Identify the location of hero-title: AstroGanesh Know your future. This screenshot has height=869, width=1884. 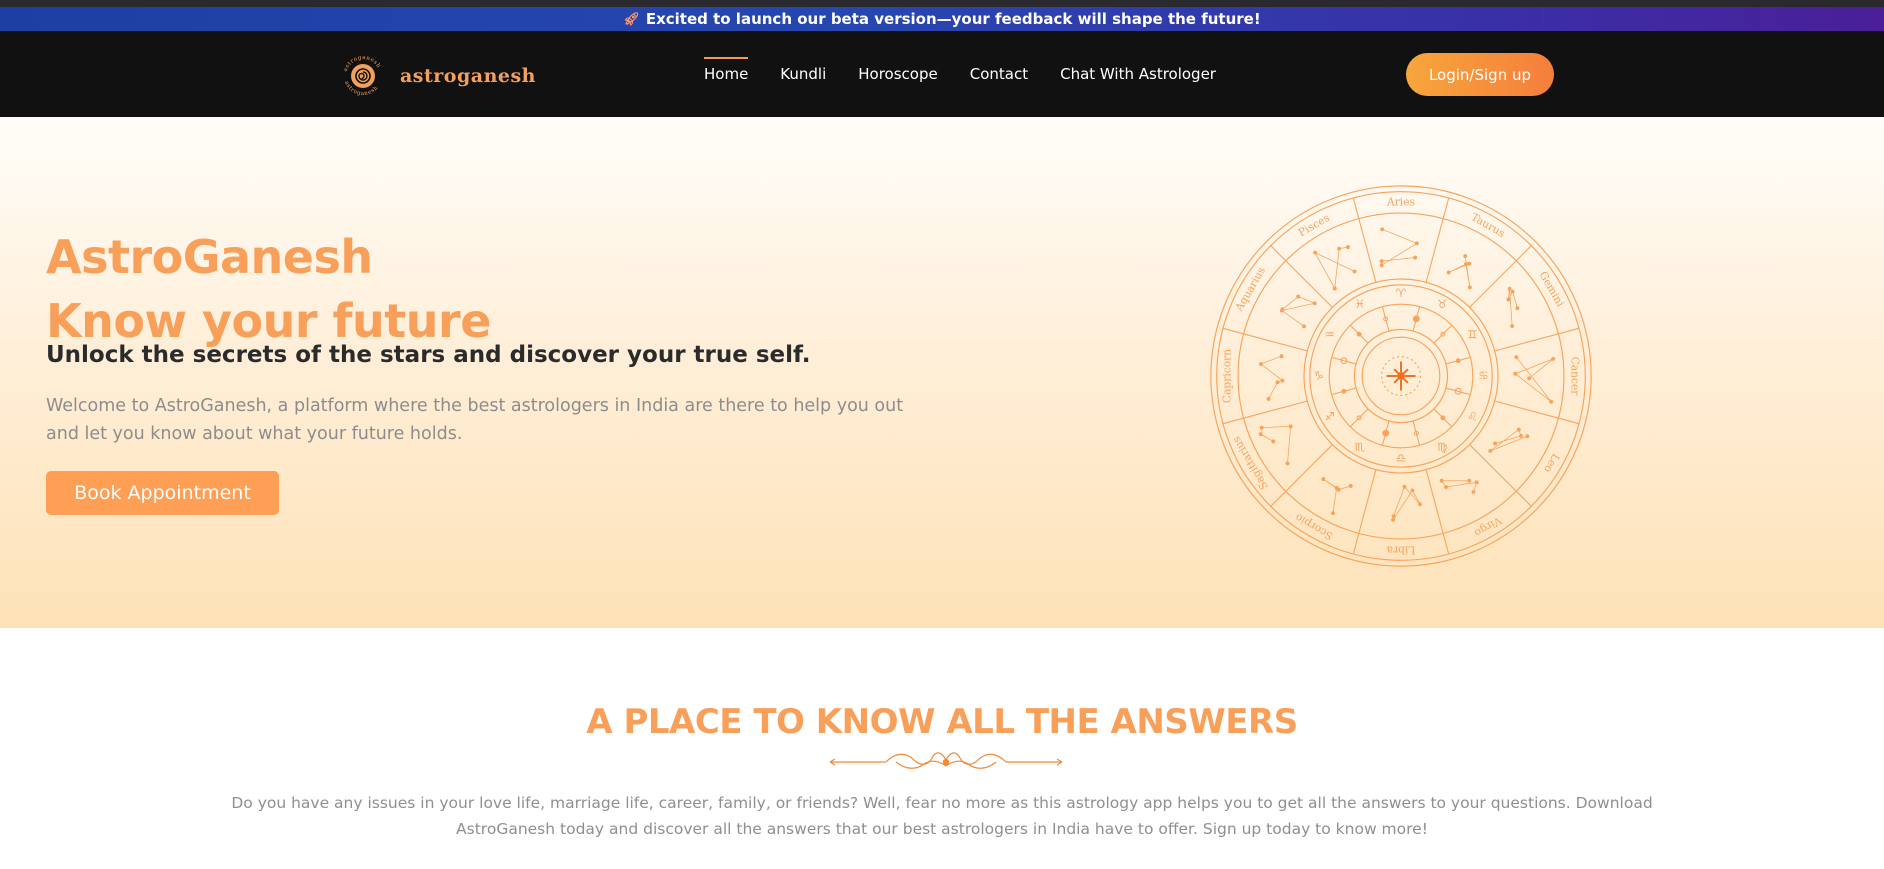
(268, 289).